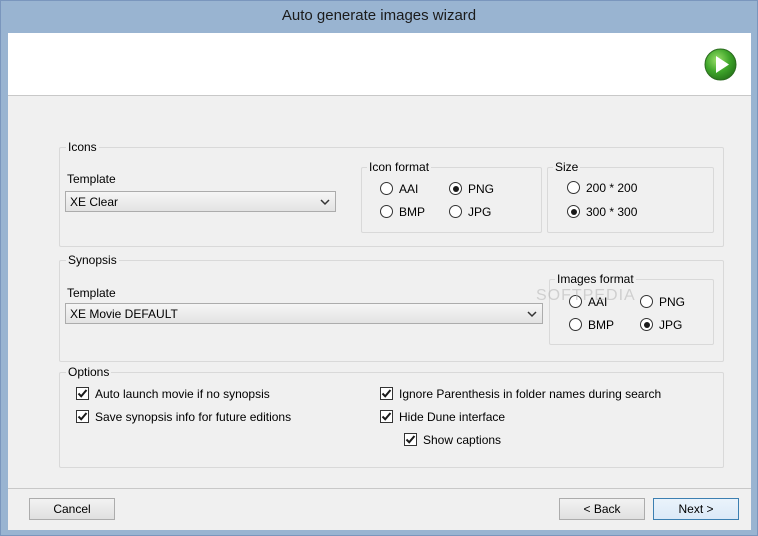  What do you see at coordinates (89, 372) in the screenshot?
I see `options-legend: Options` at bounding box center [89, 372].